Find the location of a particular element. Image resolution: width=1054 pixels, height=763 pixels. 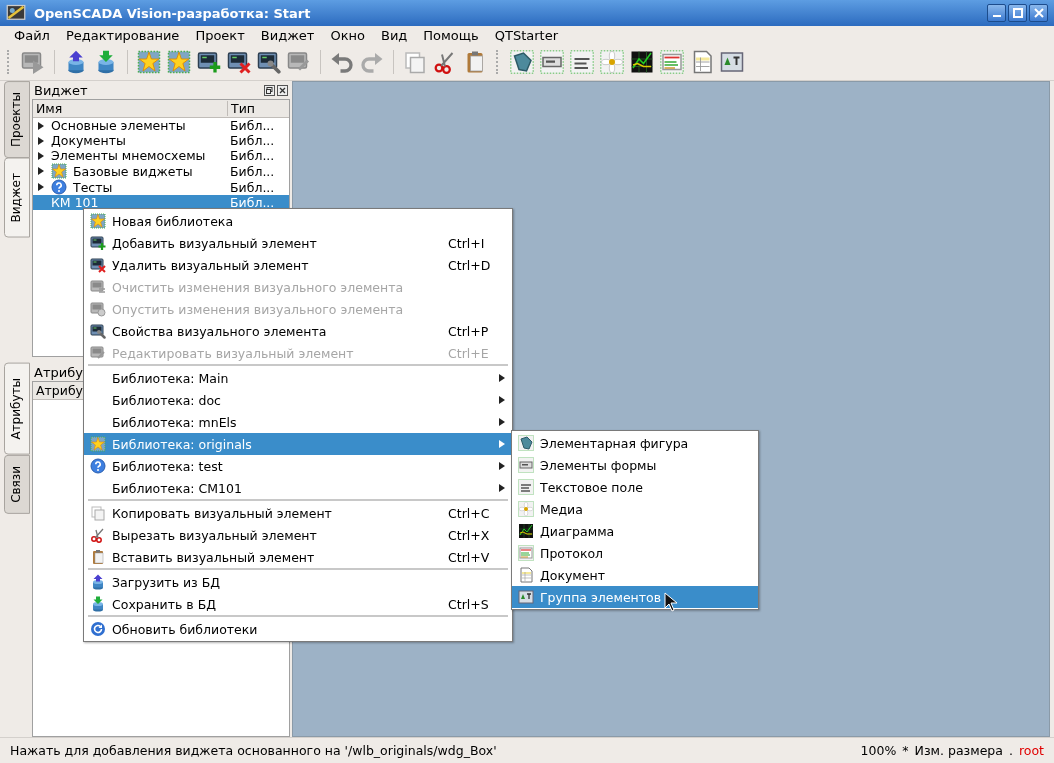

menu-item: Библиотека: mnEls is located at coordinates (298, 422).